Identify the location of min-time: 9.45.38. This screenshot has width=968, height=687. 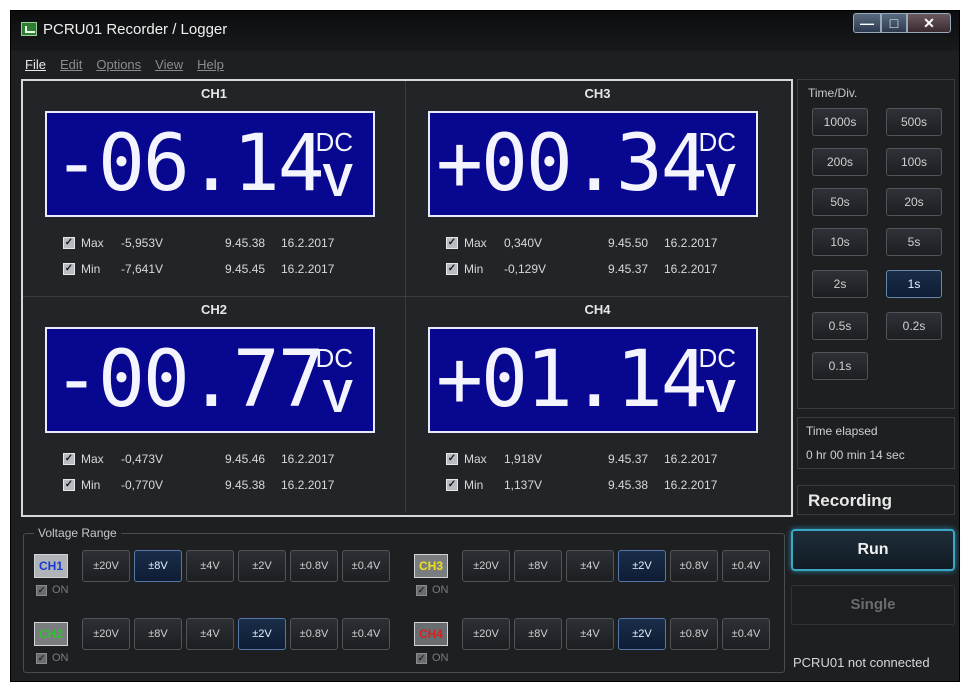
(245, 485).